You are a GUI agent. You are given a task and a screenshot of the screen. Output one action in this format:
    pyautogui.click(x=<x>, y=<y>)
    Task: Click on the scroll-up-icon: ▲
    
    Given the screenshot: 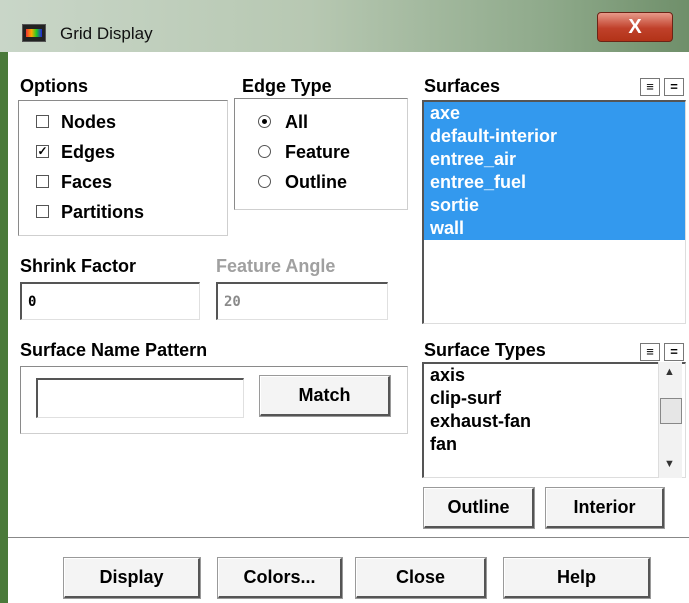 What is the action you would take?
    pyautogui.click(x=669, y=372)
    